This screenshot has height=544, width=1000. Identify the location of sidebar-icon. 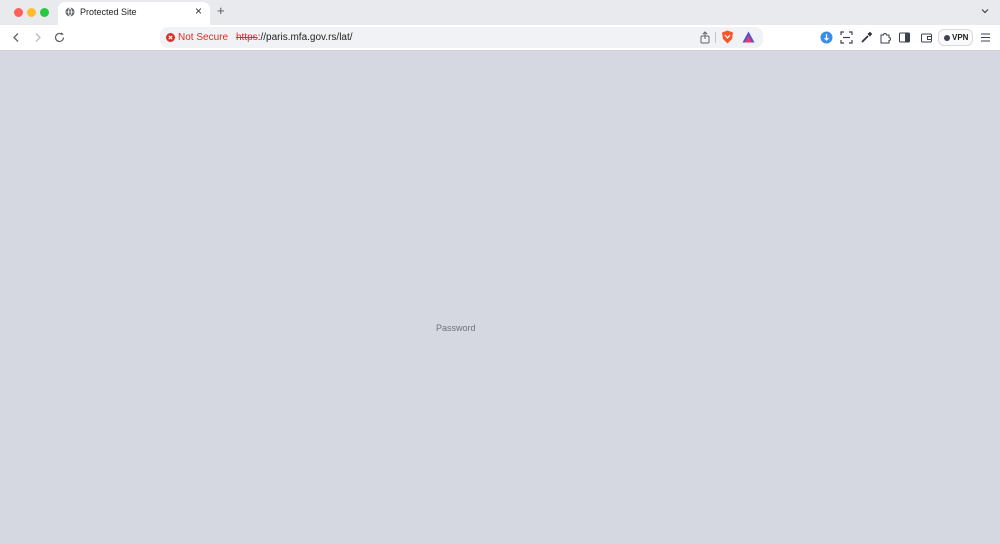
(904, 37).